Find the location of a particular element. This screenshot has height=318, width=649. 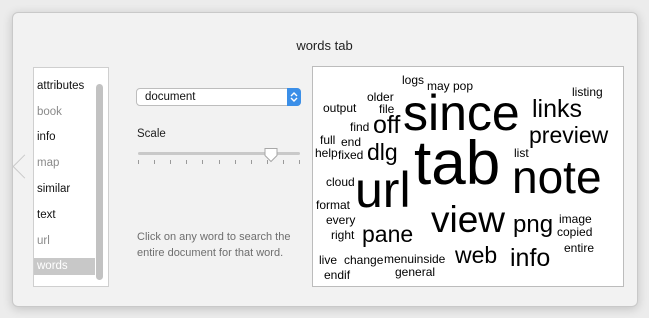

word-live: live is located at coordinates (328, 260).